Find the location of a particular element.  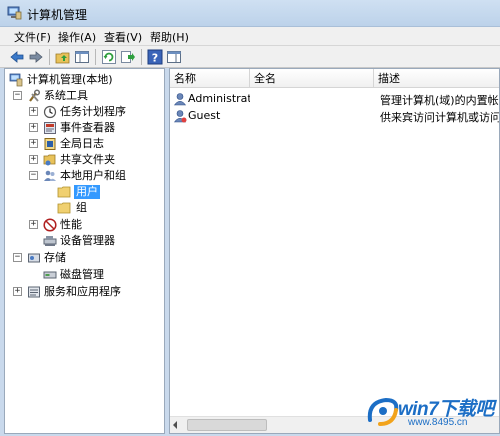

show-hide-tree-icon is located at coordinates (82, 57).